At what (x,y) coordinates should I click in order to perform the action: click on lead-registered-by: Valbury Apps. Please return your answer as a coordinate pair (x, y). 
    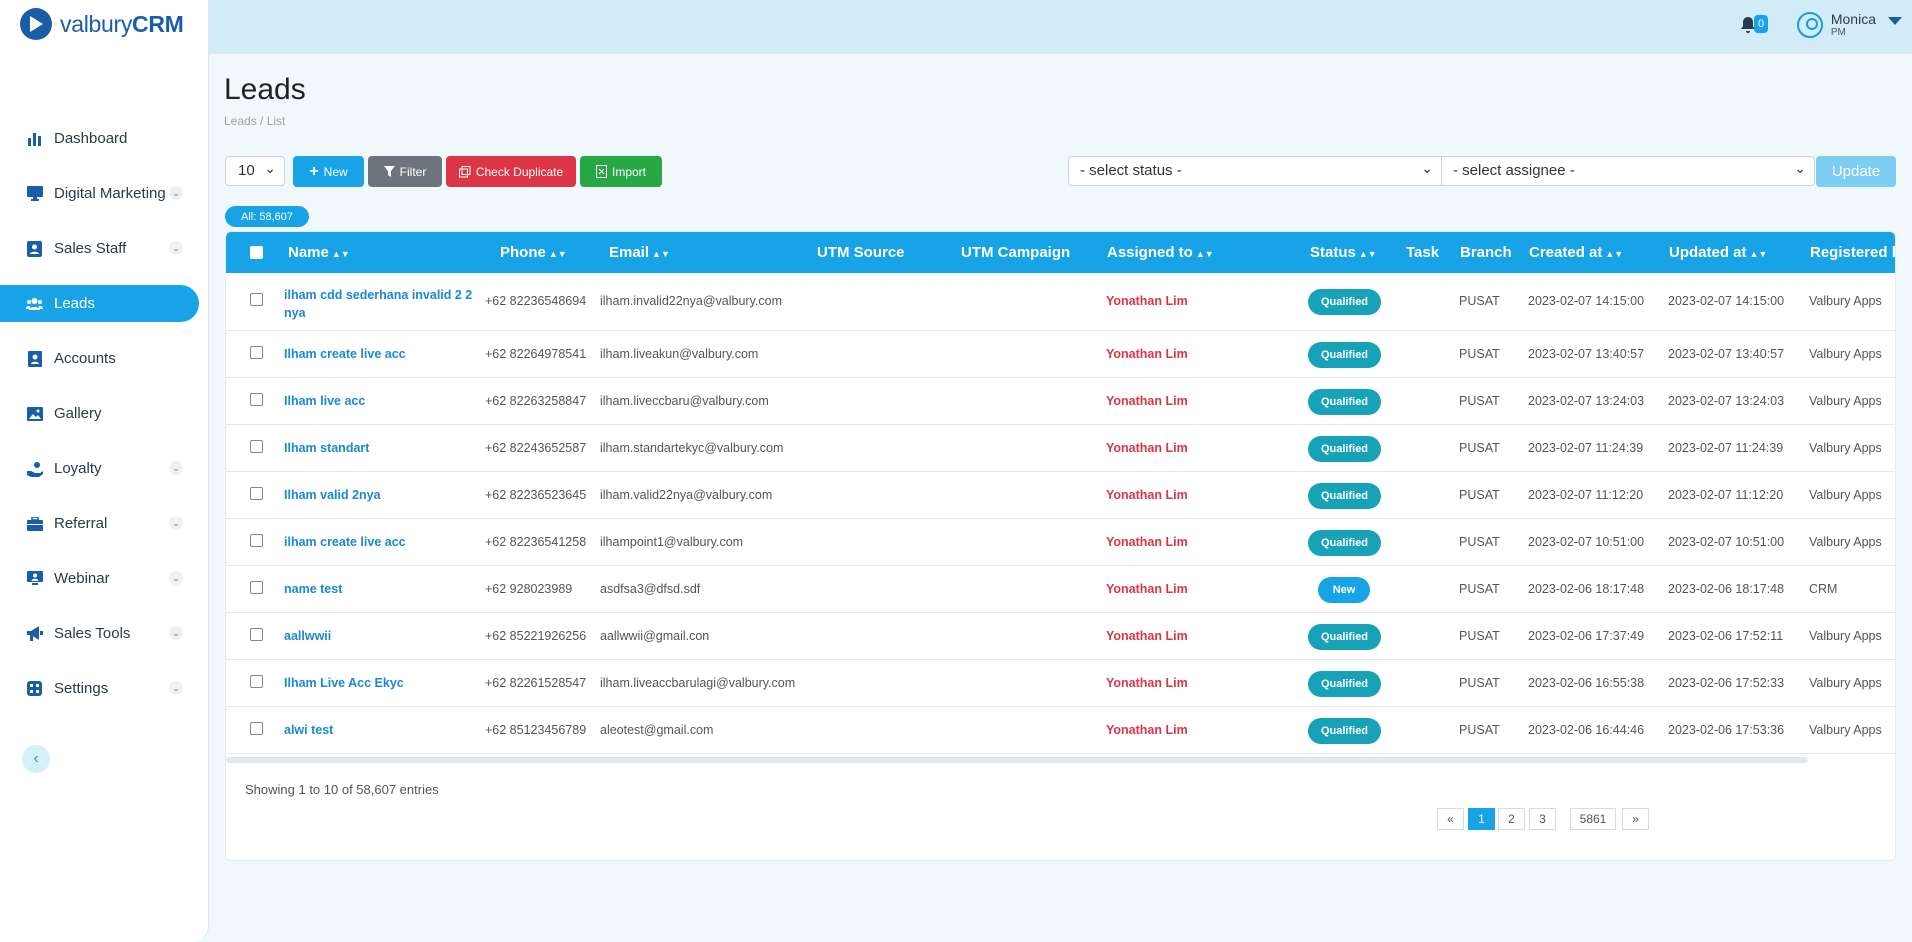
    Looking at the image, I should click on (1845, 635).